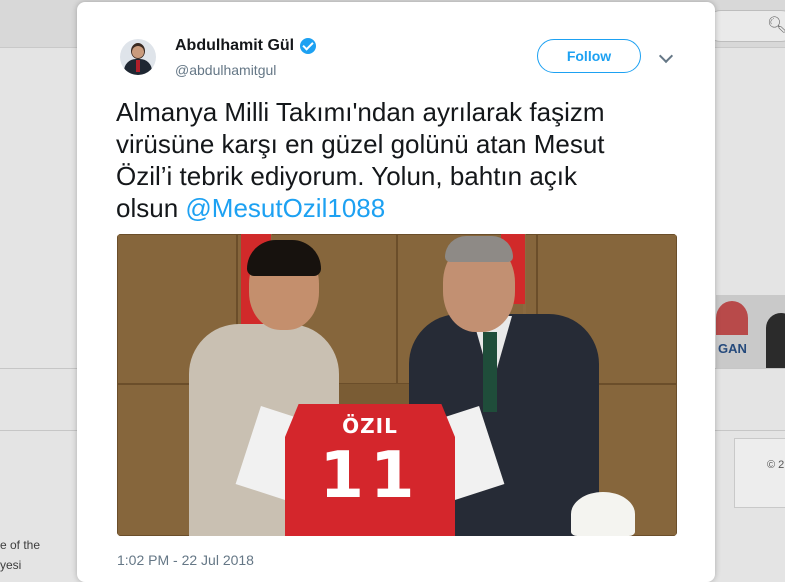 This screenshot has width=785, height=582. I want to click on author-name-row: Abdulhamit Gül, so click(246, 46).